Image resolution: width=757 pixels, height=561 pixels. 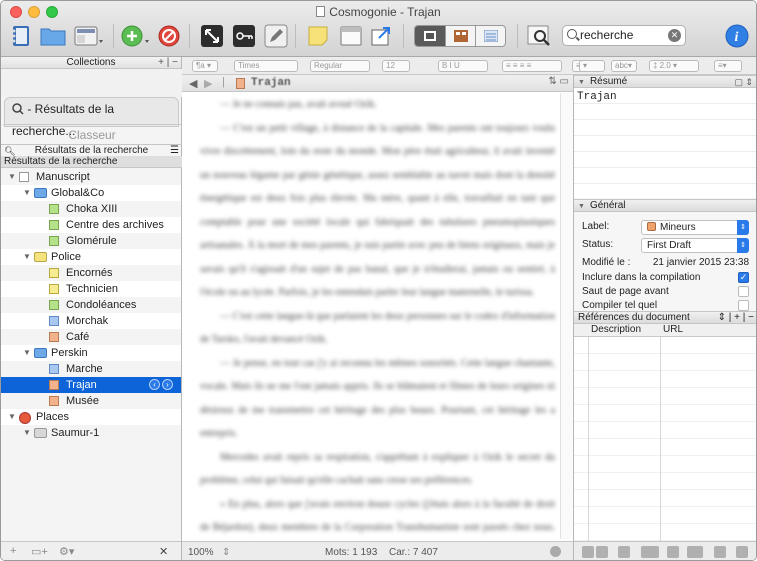 What do you see at coordinates (244, 36) in the screenshot?
I see `keywords-button` at bounding box center [244, 36].